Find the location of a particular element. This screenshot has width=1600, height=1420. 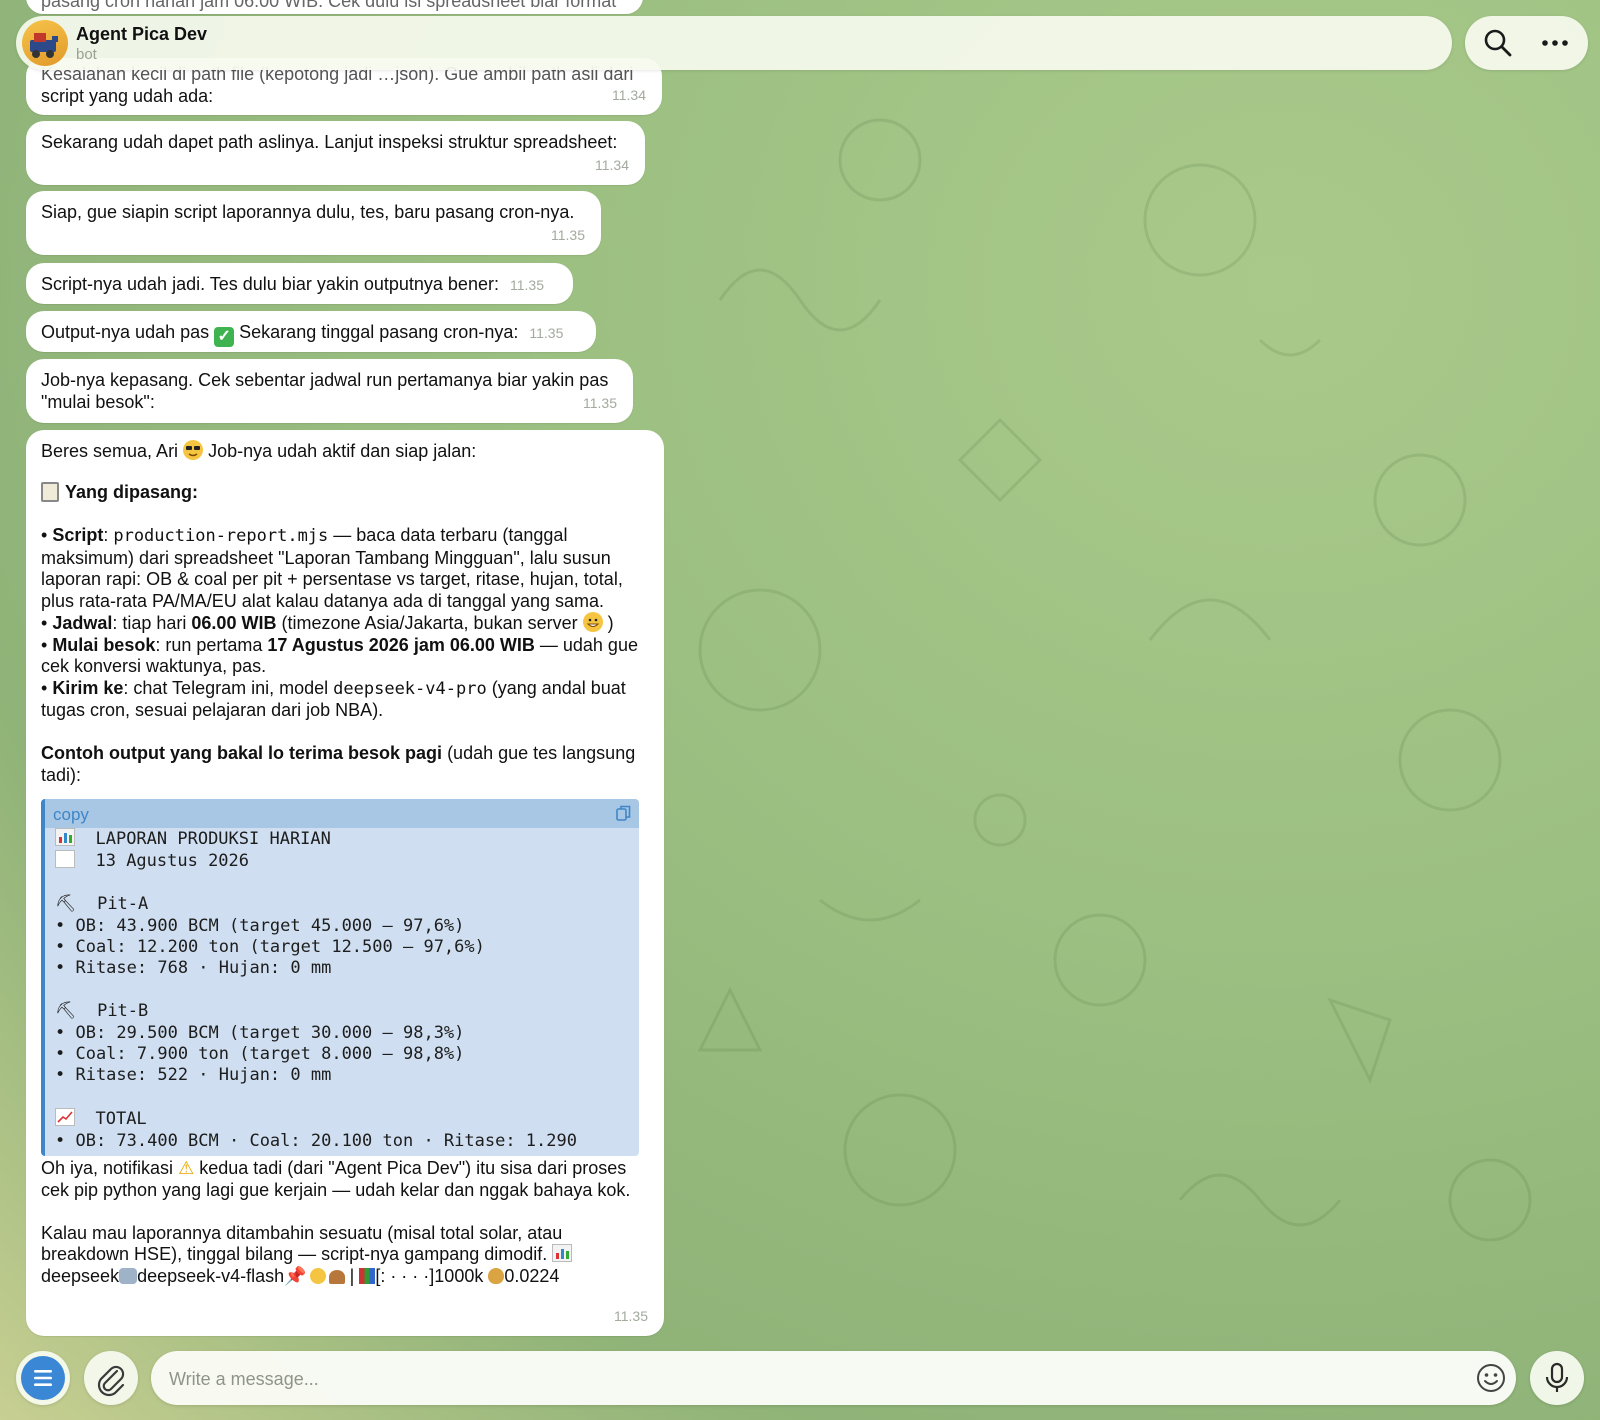

pin-icon: 📌 is located at coordinates (295, 1275).